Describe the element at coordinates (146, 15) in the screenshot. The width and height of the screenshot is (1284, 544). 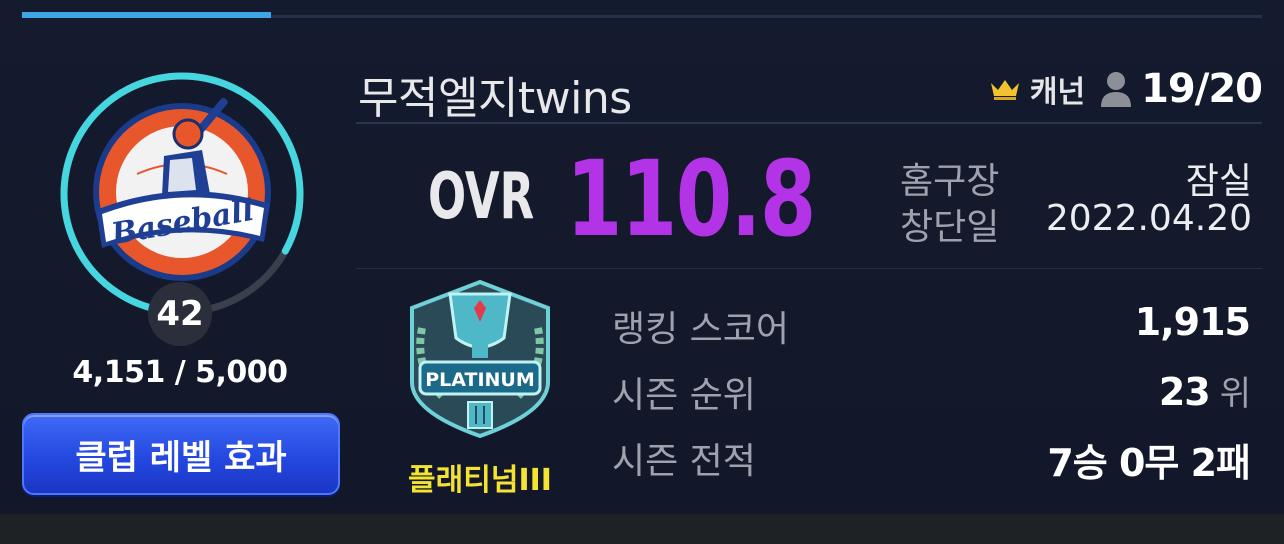
I see `tab-active-indicator` at that location.